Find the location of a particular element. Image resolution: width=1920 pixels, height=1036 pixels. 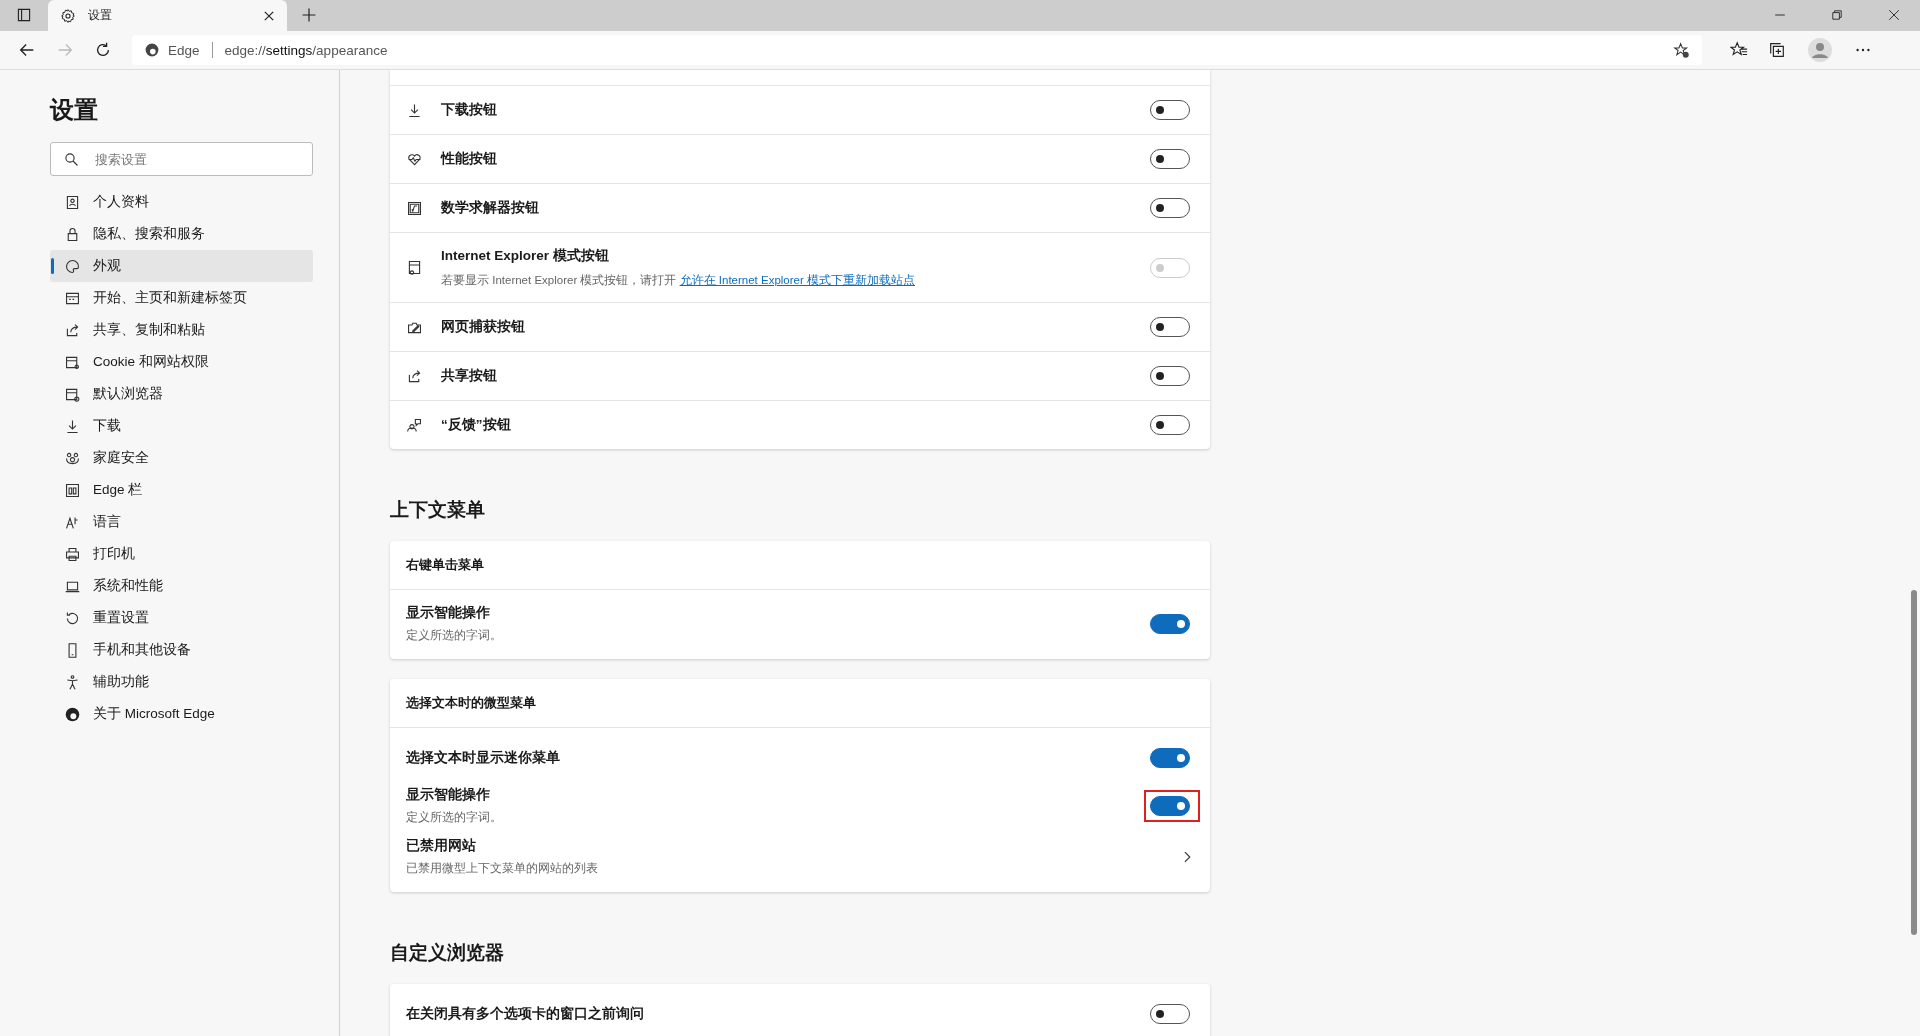

sidebar-item: 隐私、搜索和服务 is located at coordinates (181, 234).